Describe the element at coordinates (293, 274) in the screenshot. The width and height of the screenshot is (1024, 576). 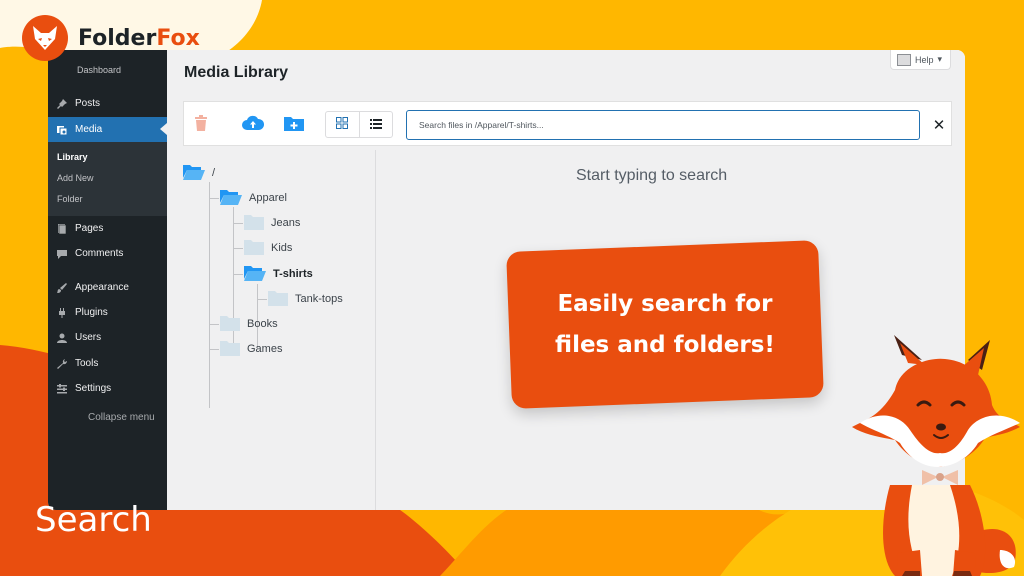
I see `tree-item-label: T-shirts` at that location.